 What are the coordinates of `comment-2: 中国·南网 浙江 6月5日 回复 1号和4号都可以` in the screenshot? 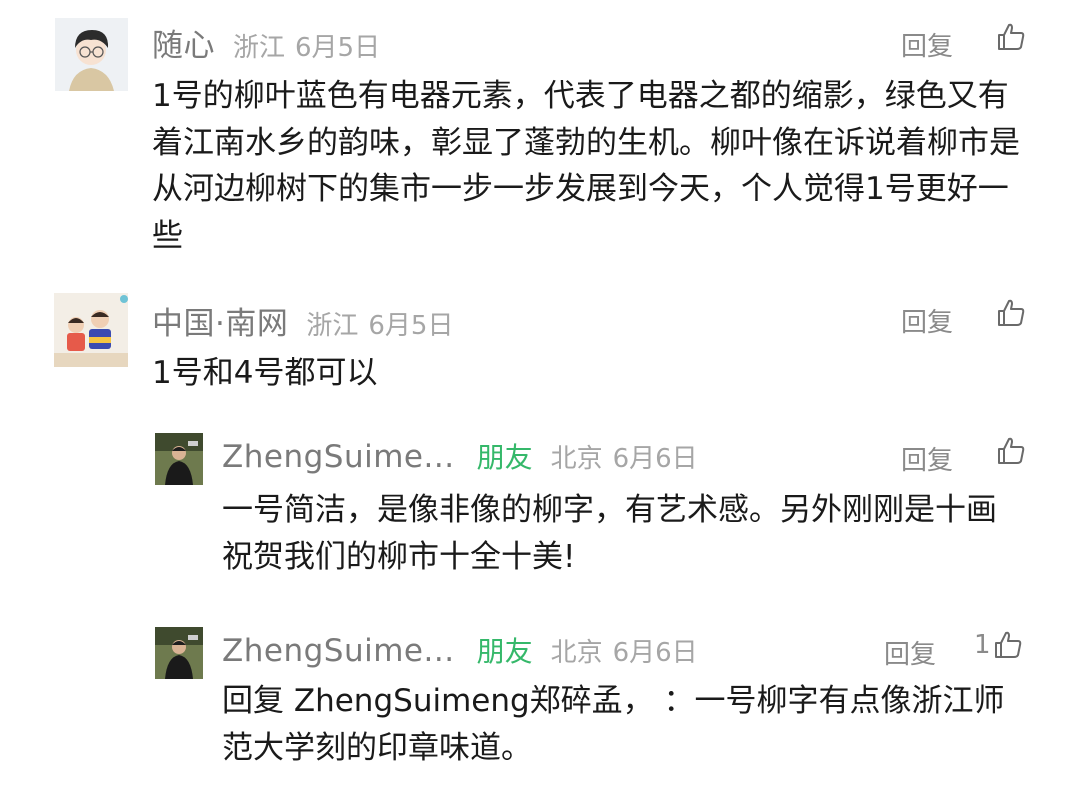 It's located at (540, 345).